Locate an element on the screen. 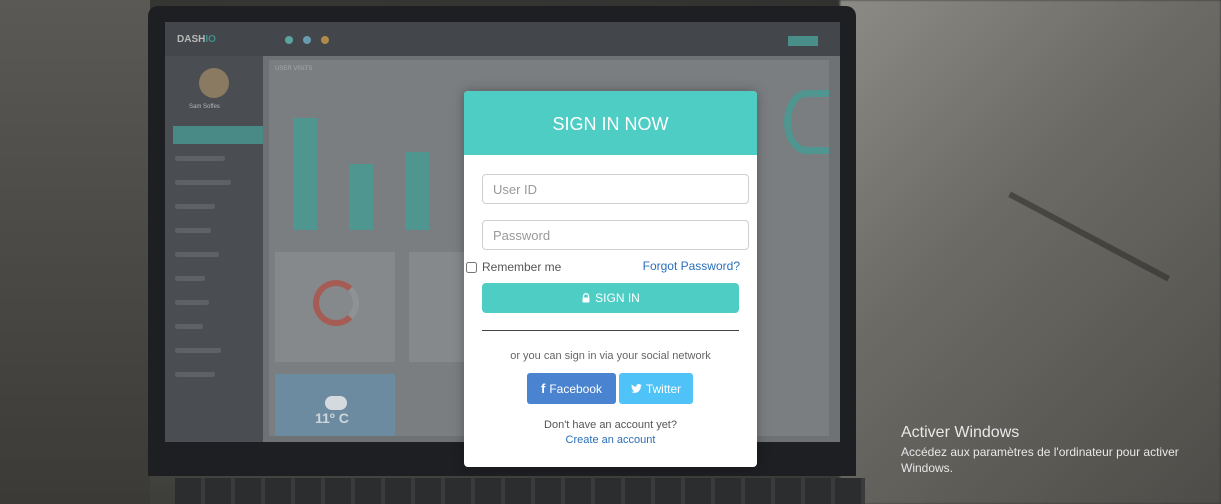 The height and width of the screenshot is (504, 1221). sidebar-active-item is located at coordinates (218, 135).